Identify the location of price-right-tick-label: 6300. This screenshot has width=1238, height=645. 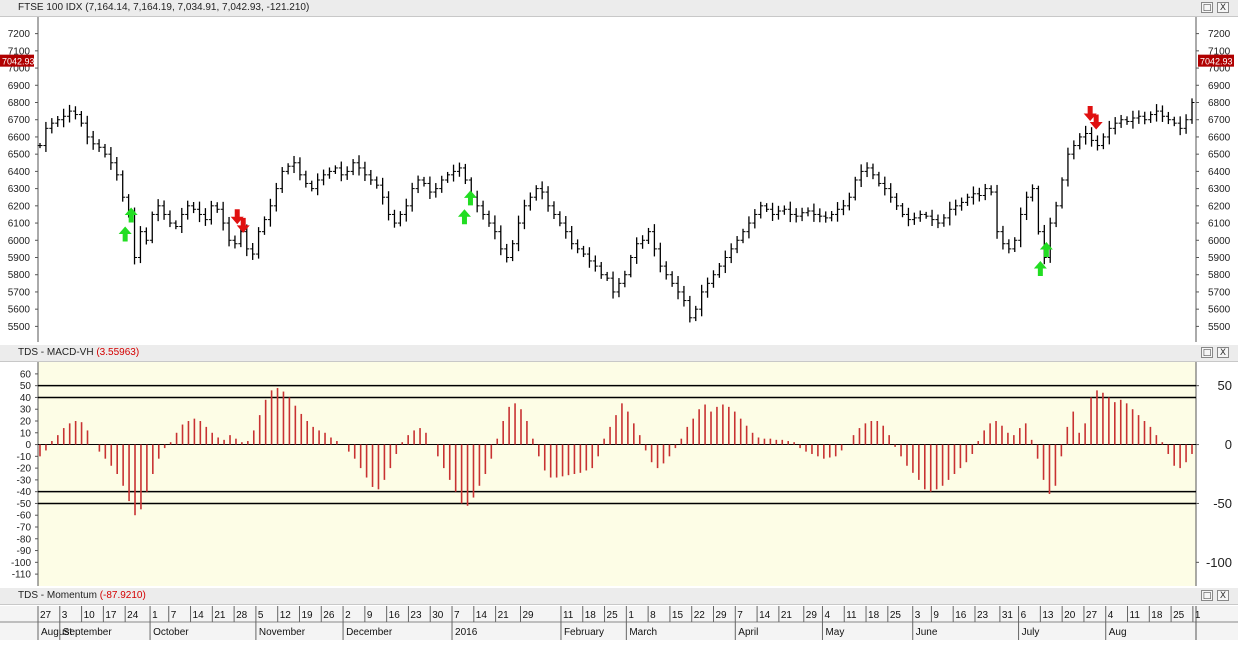
(1219, 189).